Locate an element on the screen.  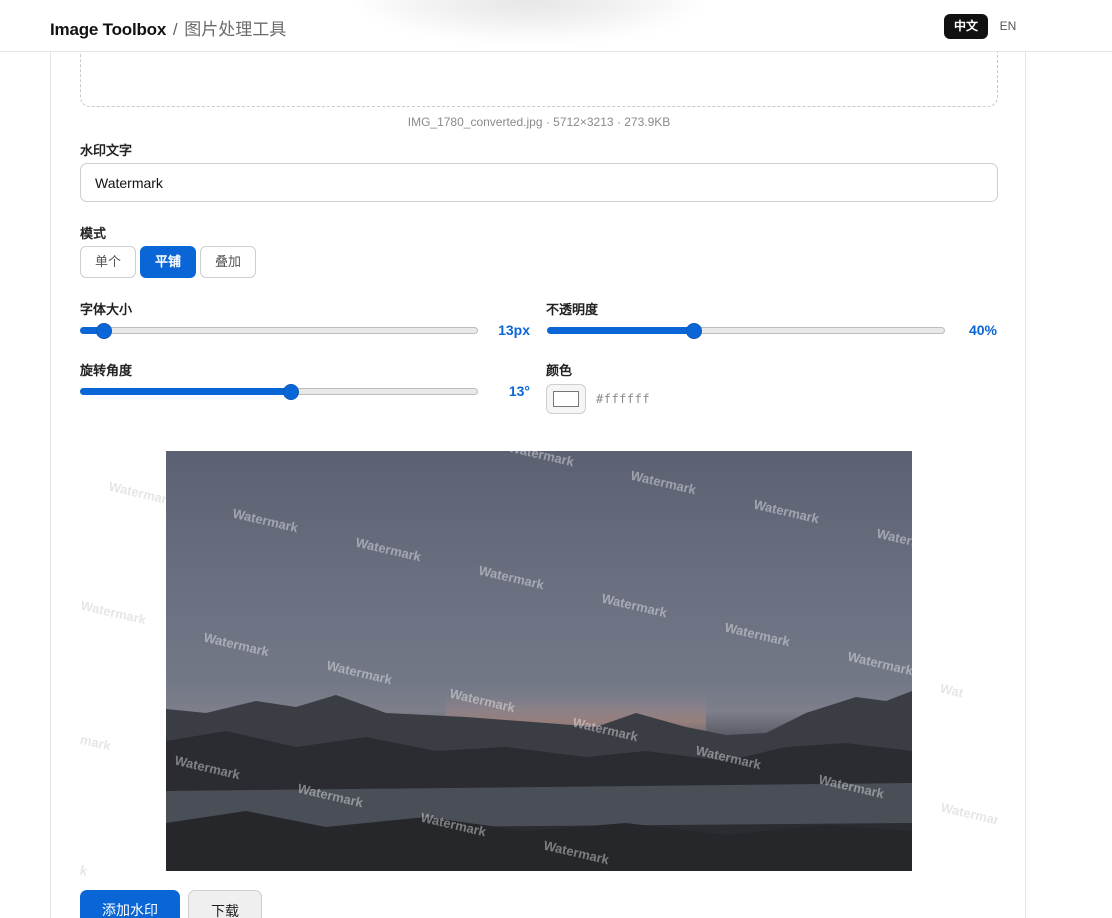
mode-single-button: 单个 is located at coordinates (108, 262).